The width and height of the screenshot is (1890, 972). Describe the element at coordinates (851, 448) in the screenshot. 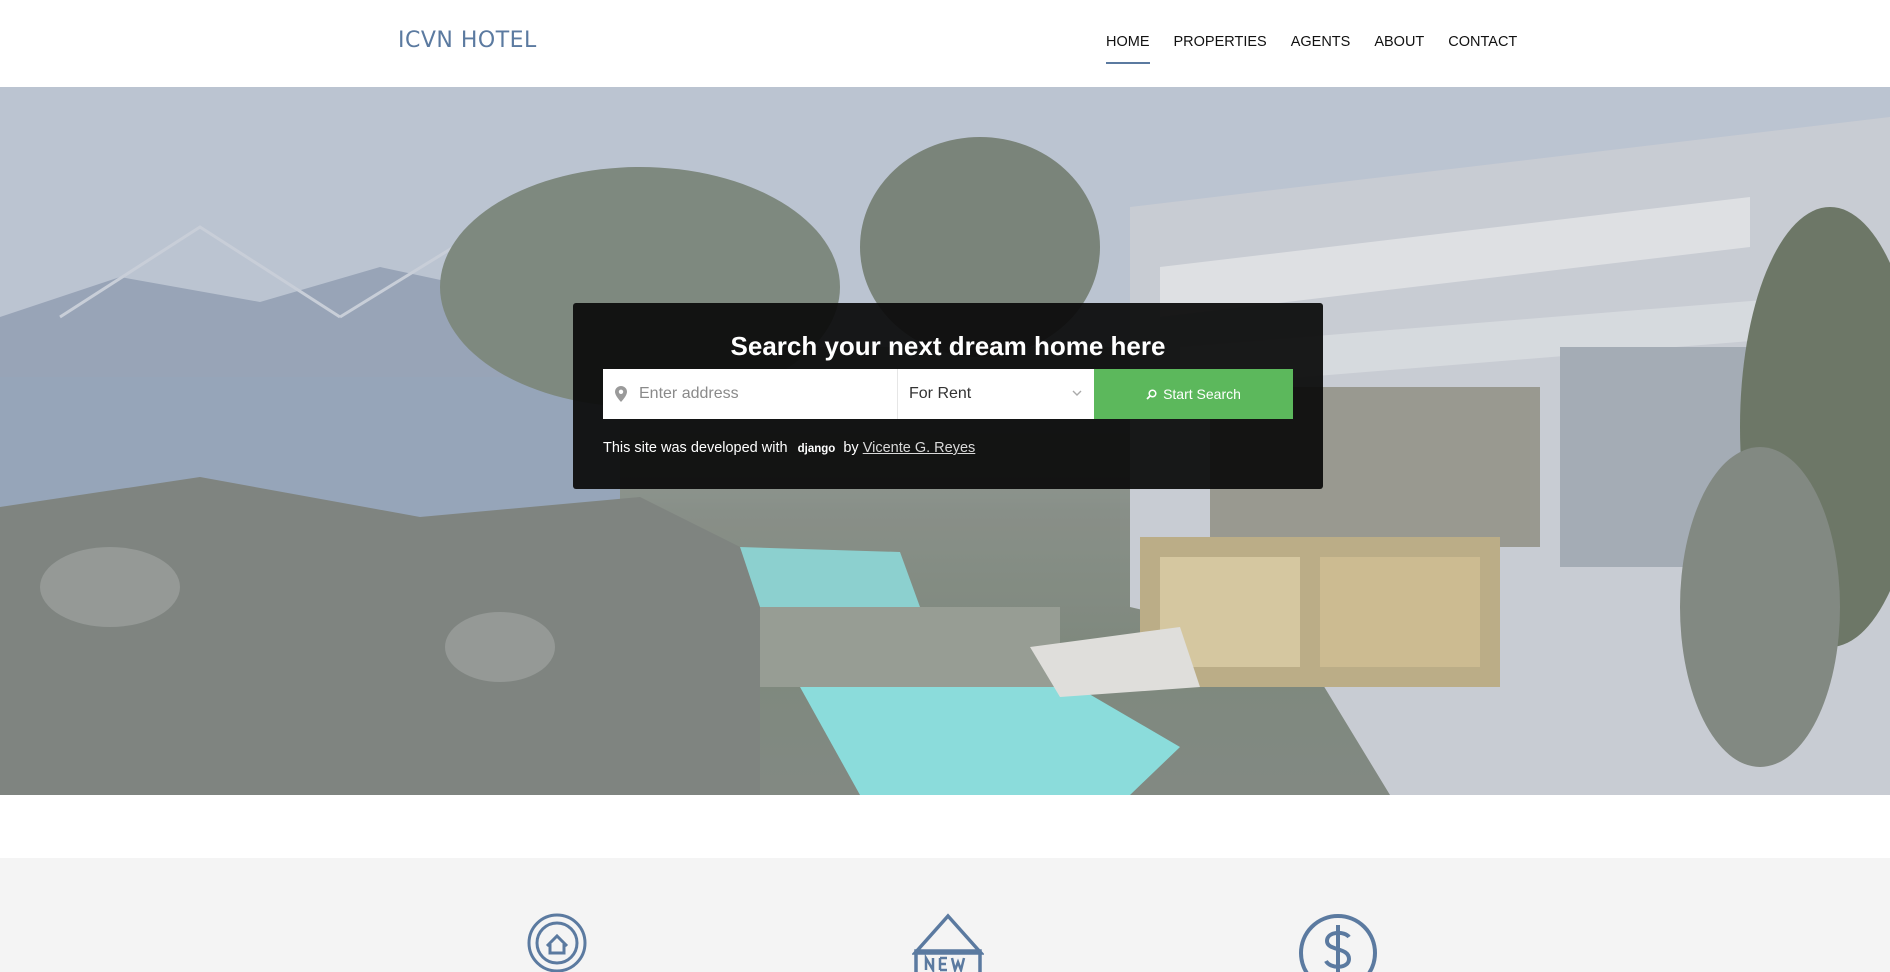

I see `credit-by: by` at that location.